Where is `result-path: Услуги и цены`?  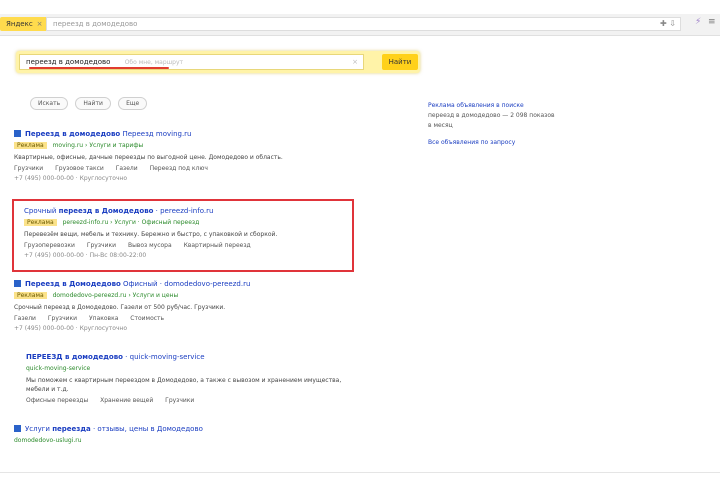 result-path: Услуги и цены is located at coordinates (156, 295).